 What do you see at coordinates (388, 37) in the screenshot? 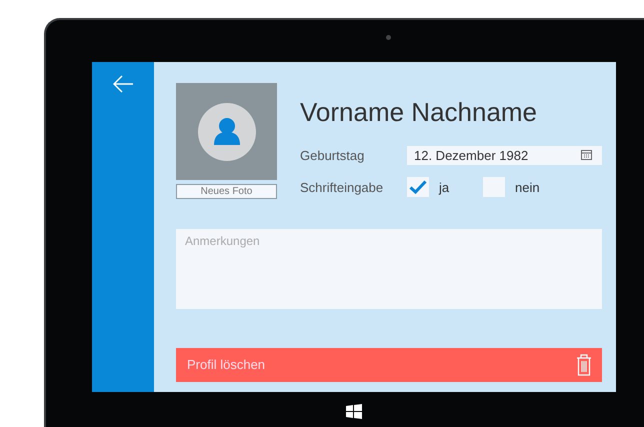
I see `camera-icon` at bounding box center [388, 37].